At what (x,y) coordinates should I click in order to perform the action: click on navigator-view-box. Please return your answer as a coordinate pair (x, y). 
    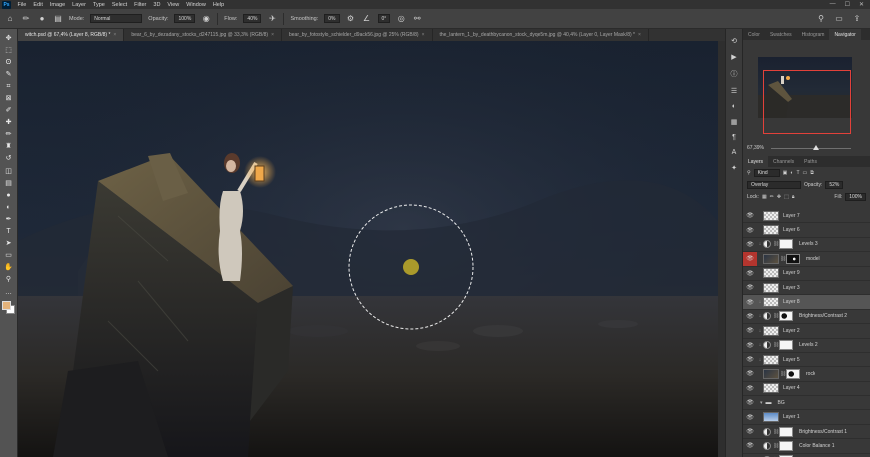
    Looking at the image, I should click on (807, 102).